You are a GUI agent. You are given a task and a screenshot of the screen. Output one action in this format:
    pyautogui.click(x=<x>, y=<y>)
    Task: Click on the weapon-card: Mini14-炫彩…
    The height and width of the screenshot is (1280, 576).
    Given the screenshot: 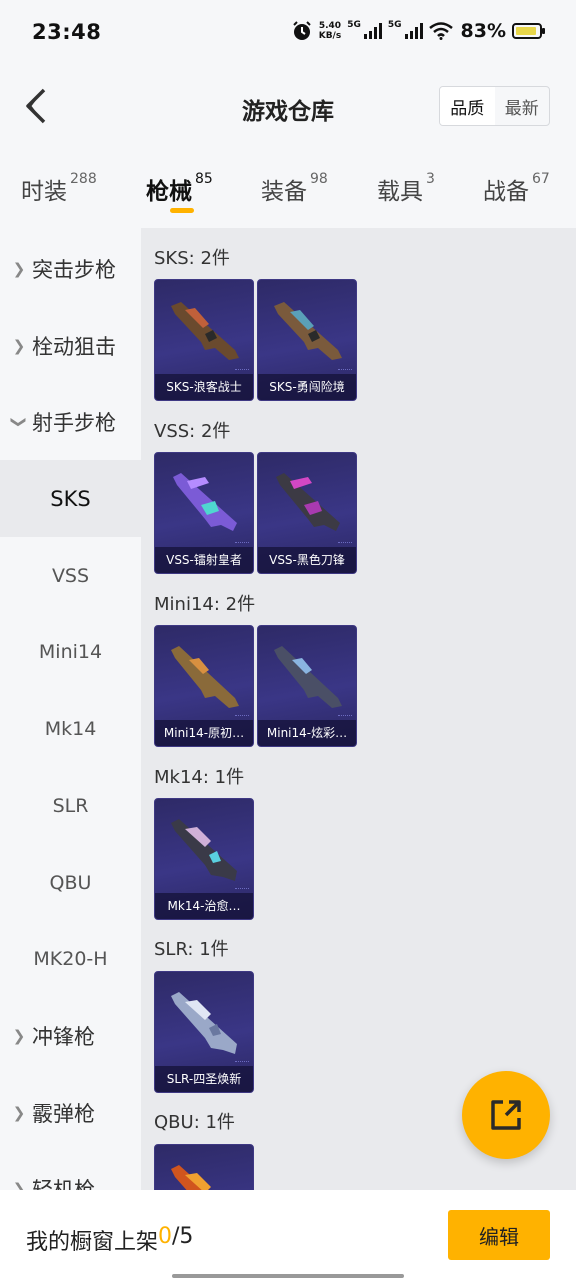 What is the action you would take?
    pyautogui.click(x=307, y=686)
    